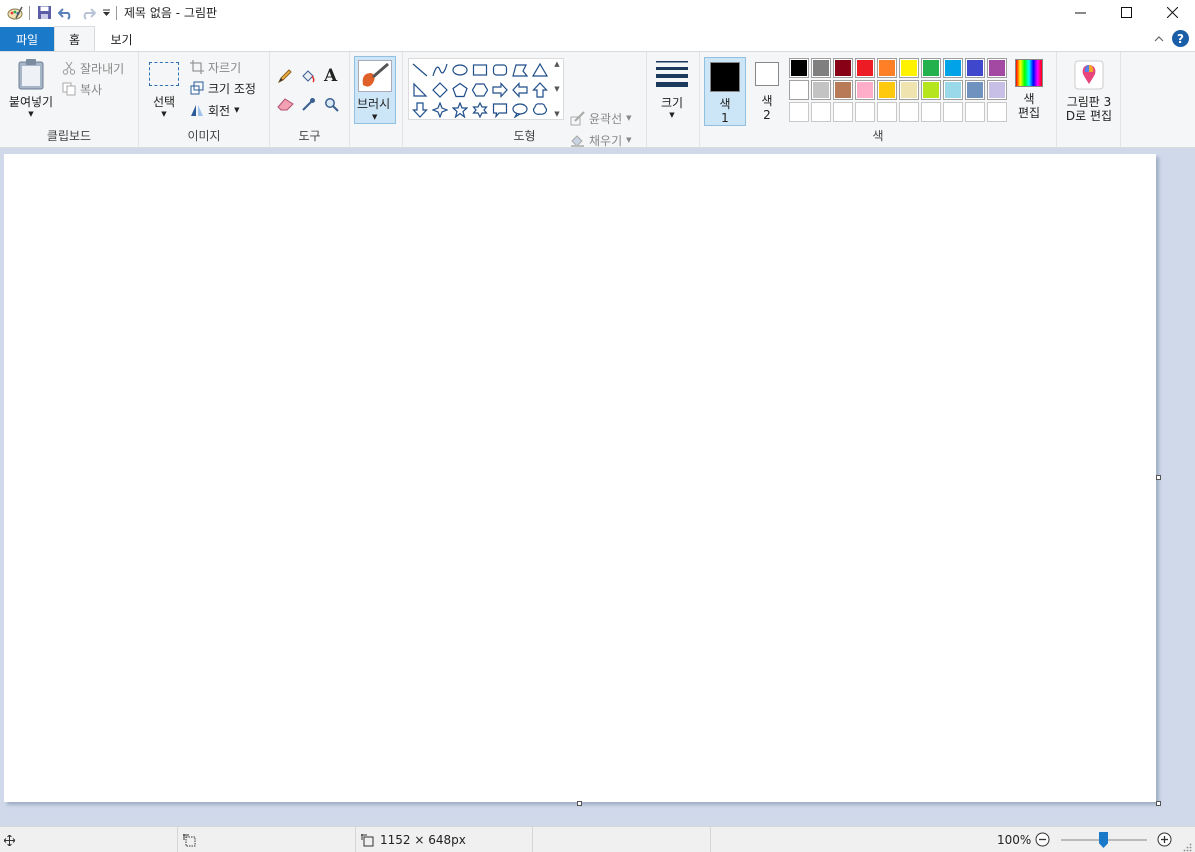 The image size is (1195, 852). Describe the element at coordinates (540, 70) in the screenshot. I see `triangle-shape-icon` at that location.